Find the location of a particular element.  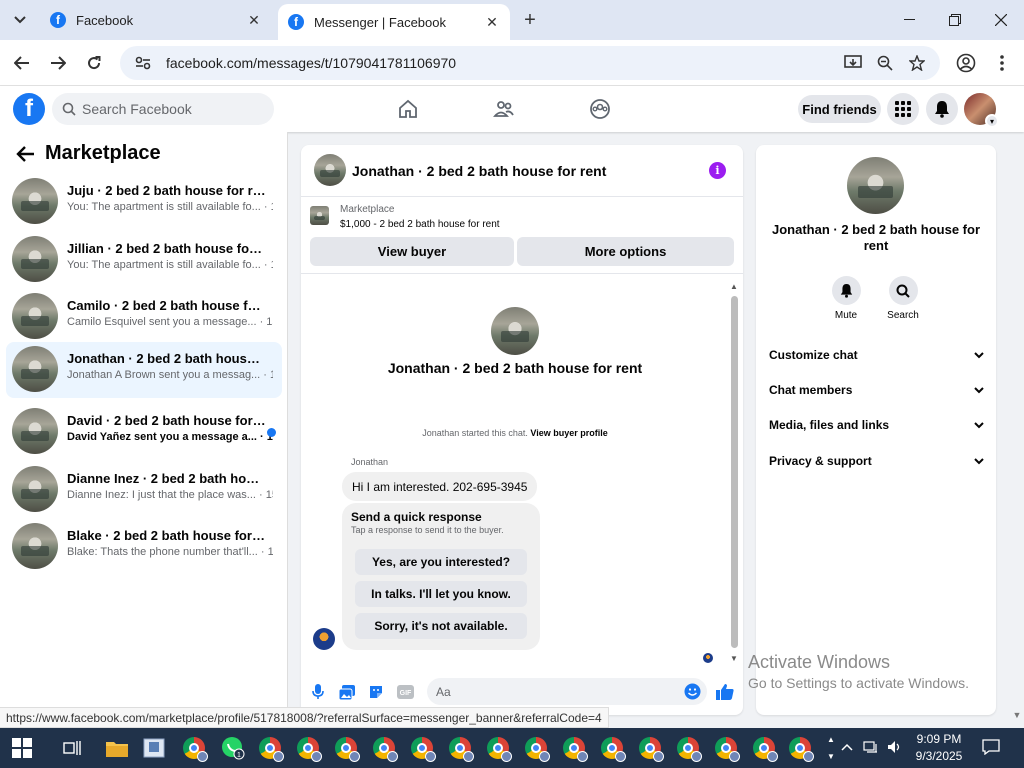

address-bar: facebook.com/messages/t/1079041781106970 is located at coordinates (530, 63).